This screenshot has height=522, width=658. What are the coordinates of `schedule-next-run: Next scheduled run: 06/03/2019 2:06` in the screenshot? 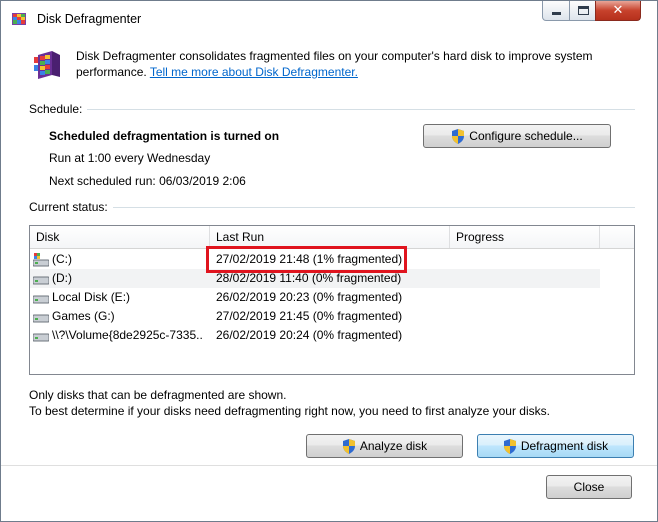 It's located at (147, 181).